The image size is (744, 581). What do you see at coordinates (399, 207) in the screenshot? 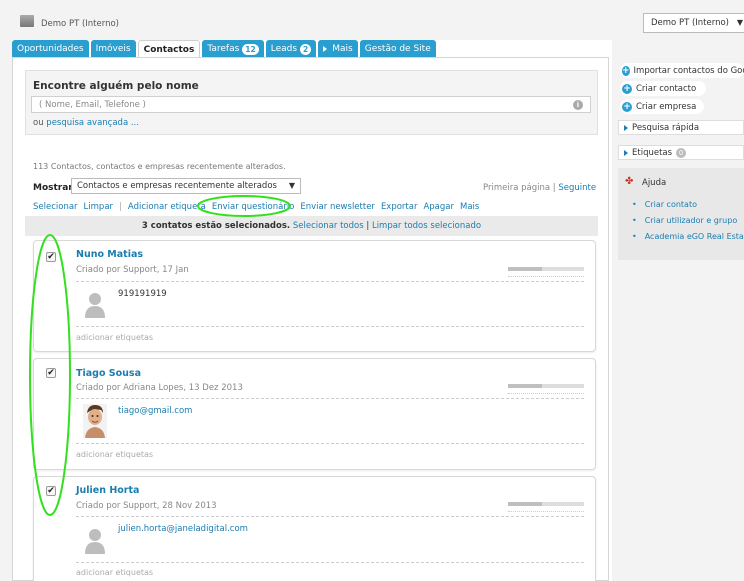
I see `export-link: Exportar` at bounding box center [399, 207].